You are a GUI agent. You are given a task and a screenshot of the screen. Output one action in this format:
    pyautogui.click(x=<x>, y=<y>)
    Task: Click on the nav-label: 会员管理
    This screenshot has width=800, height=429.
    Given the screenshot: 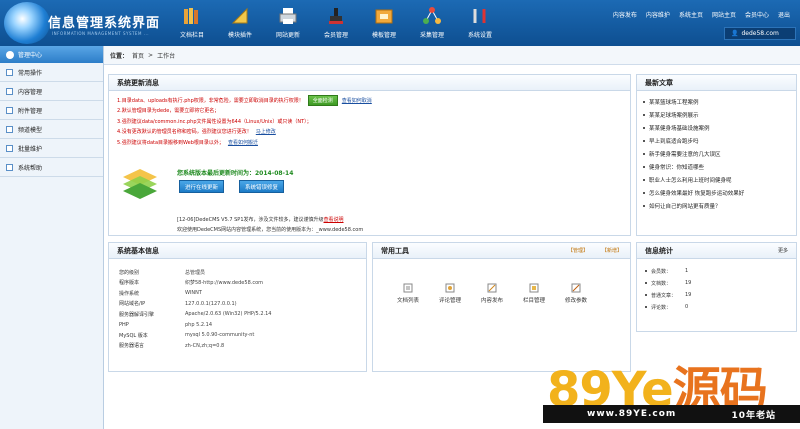 What is the action you would take?
    pyautogui.click(x=335, y=35)
    